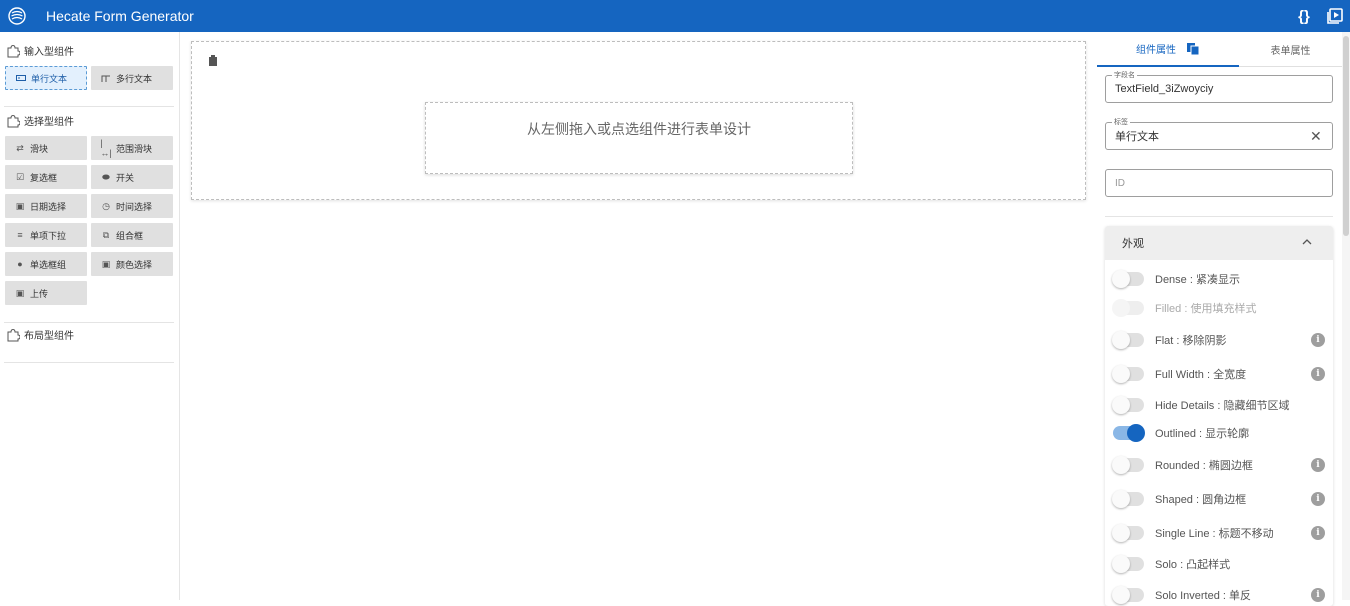  I want to click on clear-icon: ✕, so click(1317, 136).